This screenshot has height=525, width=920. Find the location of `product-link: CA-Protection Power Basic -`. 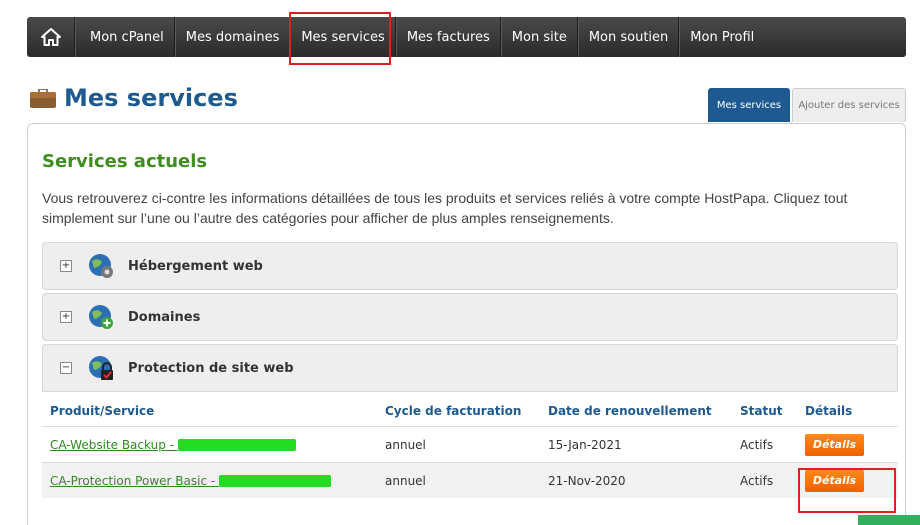

product-link: CA-Protection Power Basic - is located at coordinates (191, 480).